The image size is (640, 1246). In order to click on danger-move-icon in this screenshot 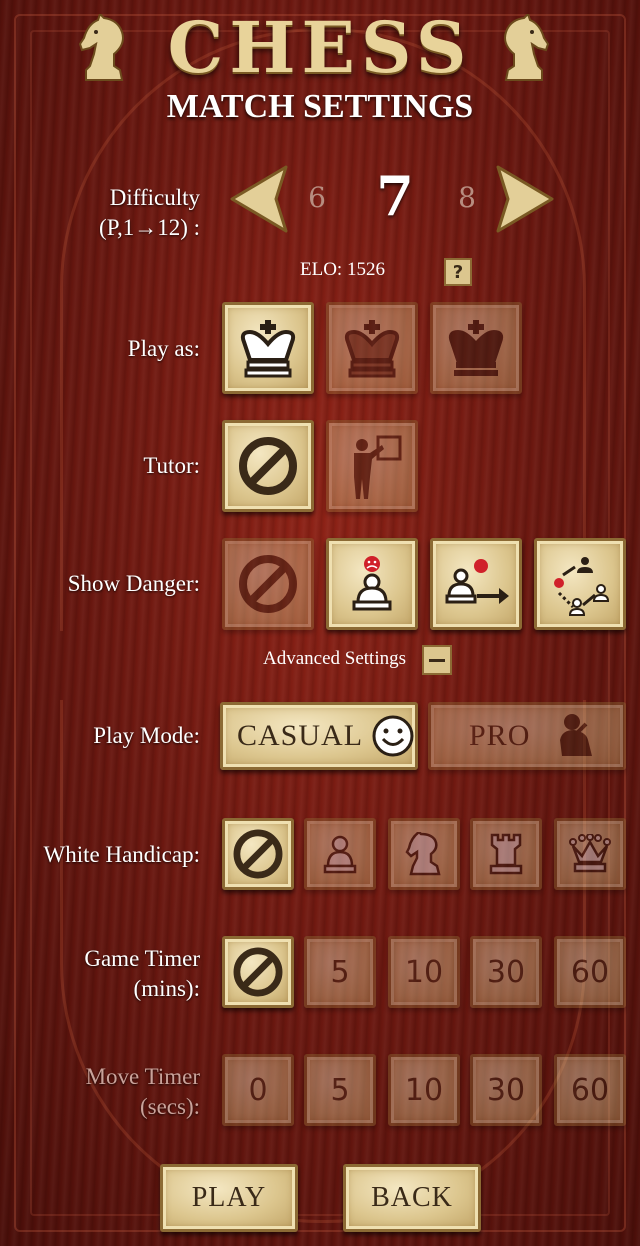, I will do `click(477, 581)`.